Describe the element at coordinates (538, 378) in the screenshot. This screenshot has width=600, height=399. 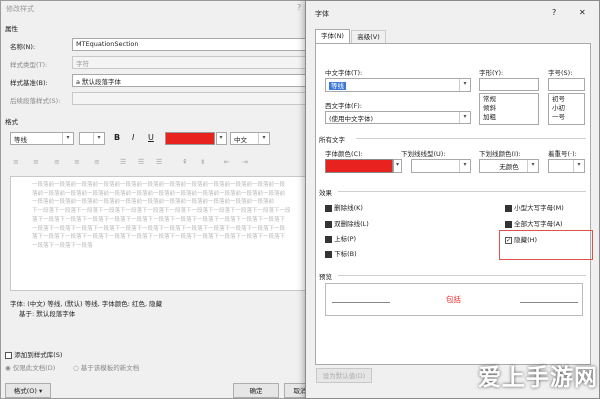
I see `watermark-logo: 爱上手游网` at that location.